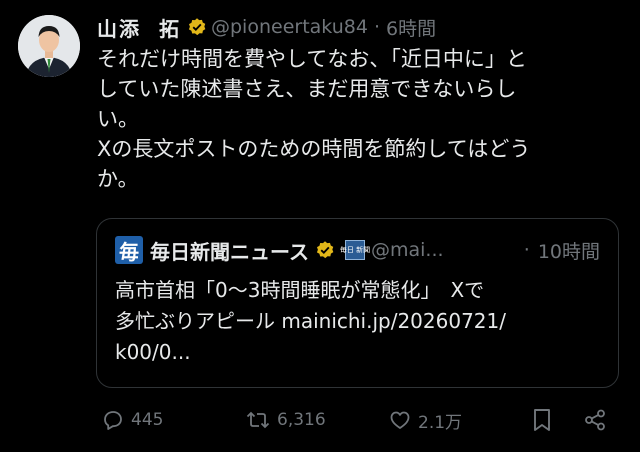 This screenshot has height=452, width=640. What do you see at coordinates (258, 420) in the screenshot?
I see `repost-icon` at bounding box center [258, 420].